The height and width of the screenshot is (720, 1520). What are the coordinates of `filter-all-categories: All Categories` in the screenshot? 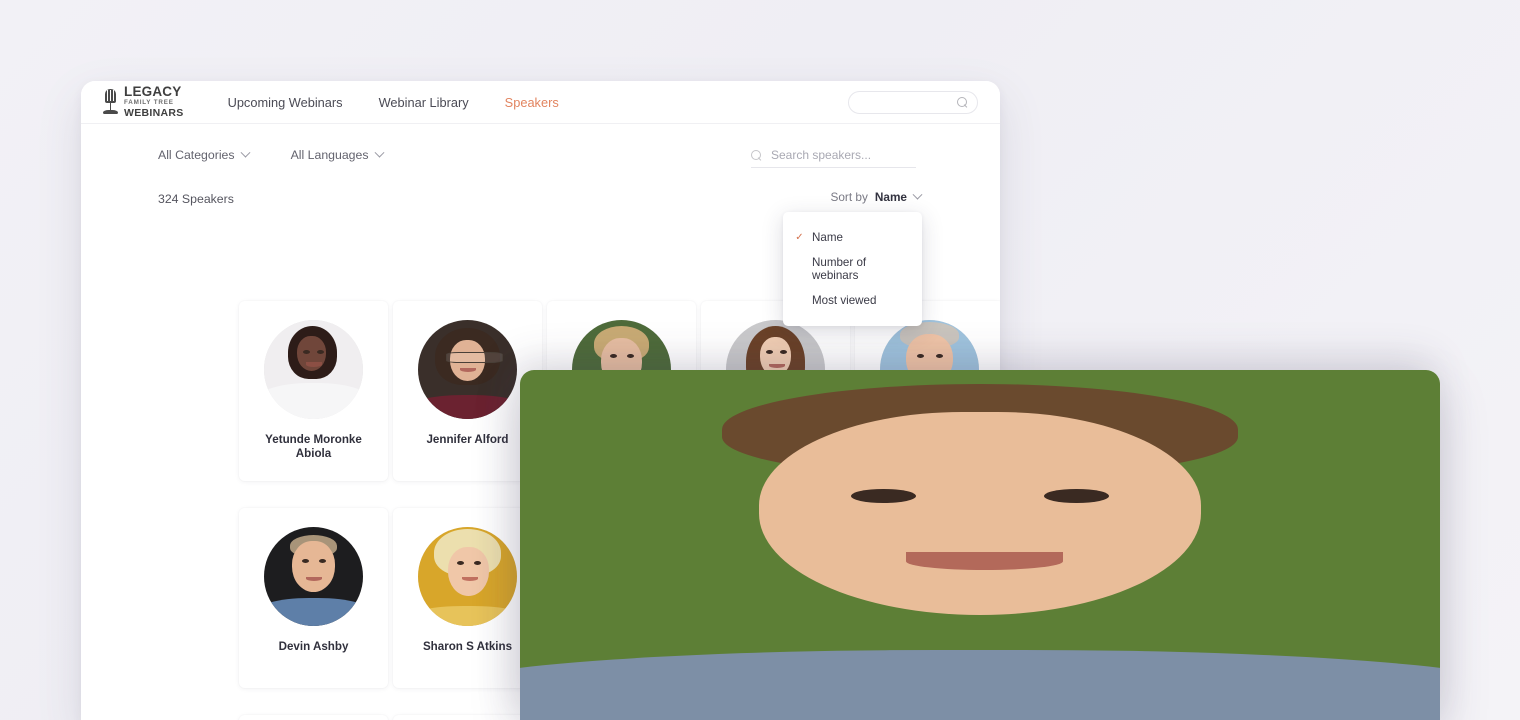 It's located at (204, 154).